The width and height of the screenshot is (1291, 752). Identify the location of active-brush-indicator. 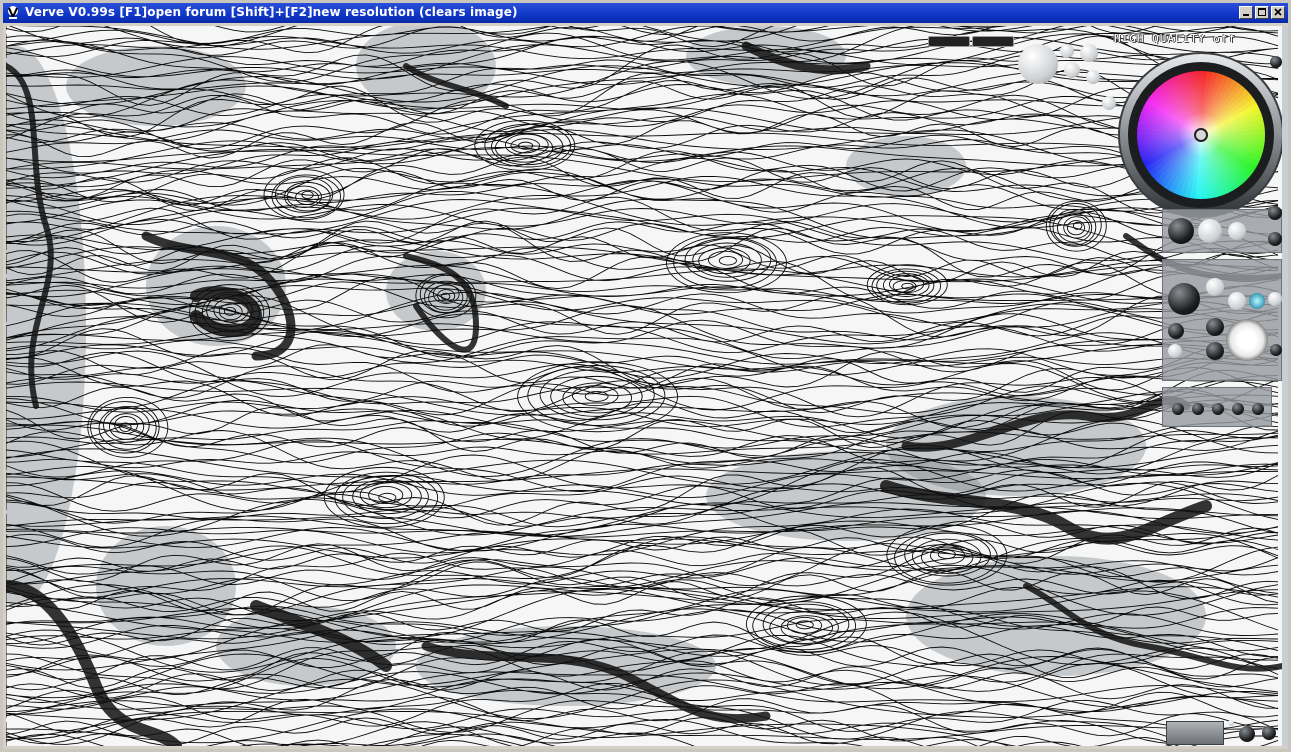
(1257, 301).